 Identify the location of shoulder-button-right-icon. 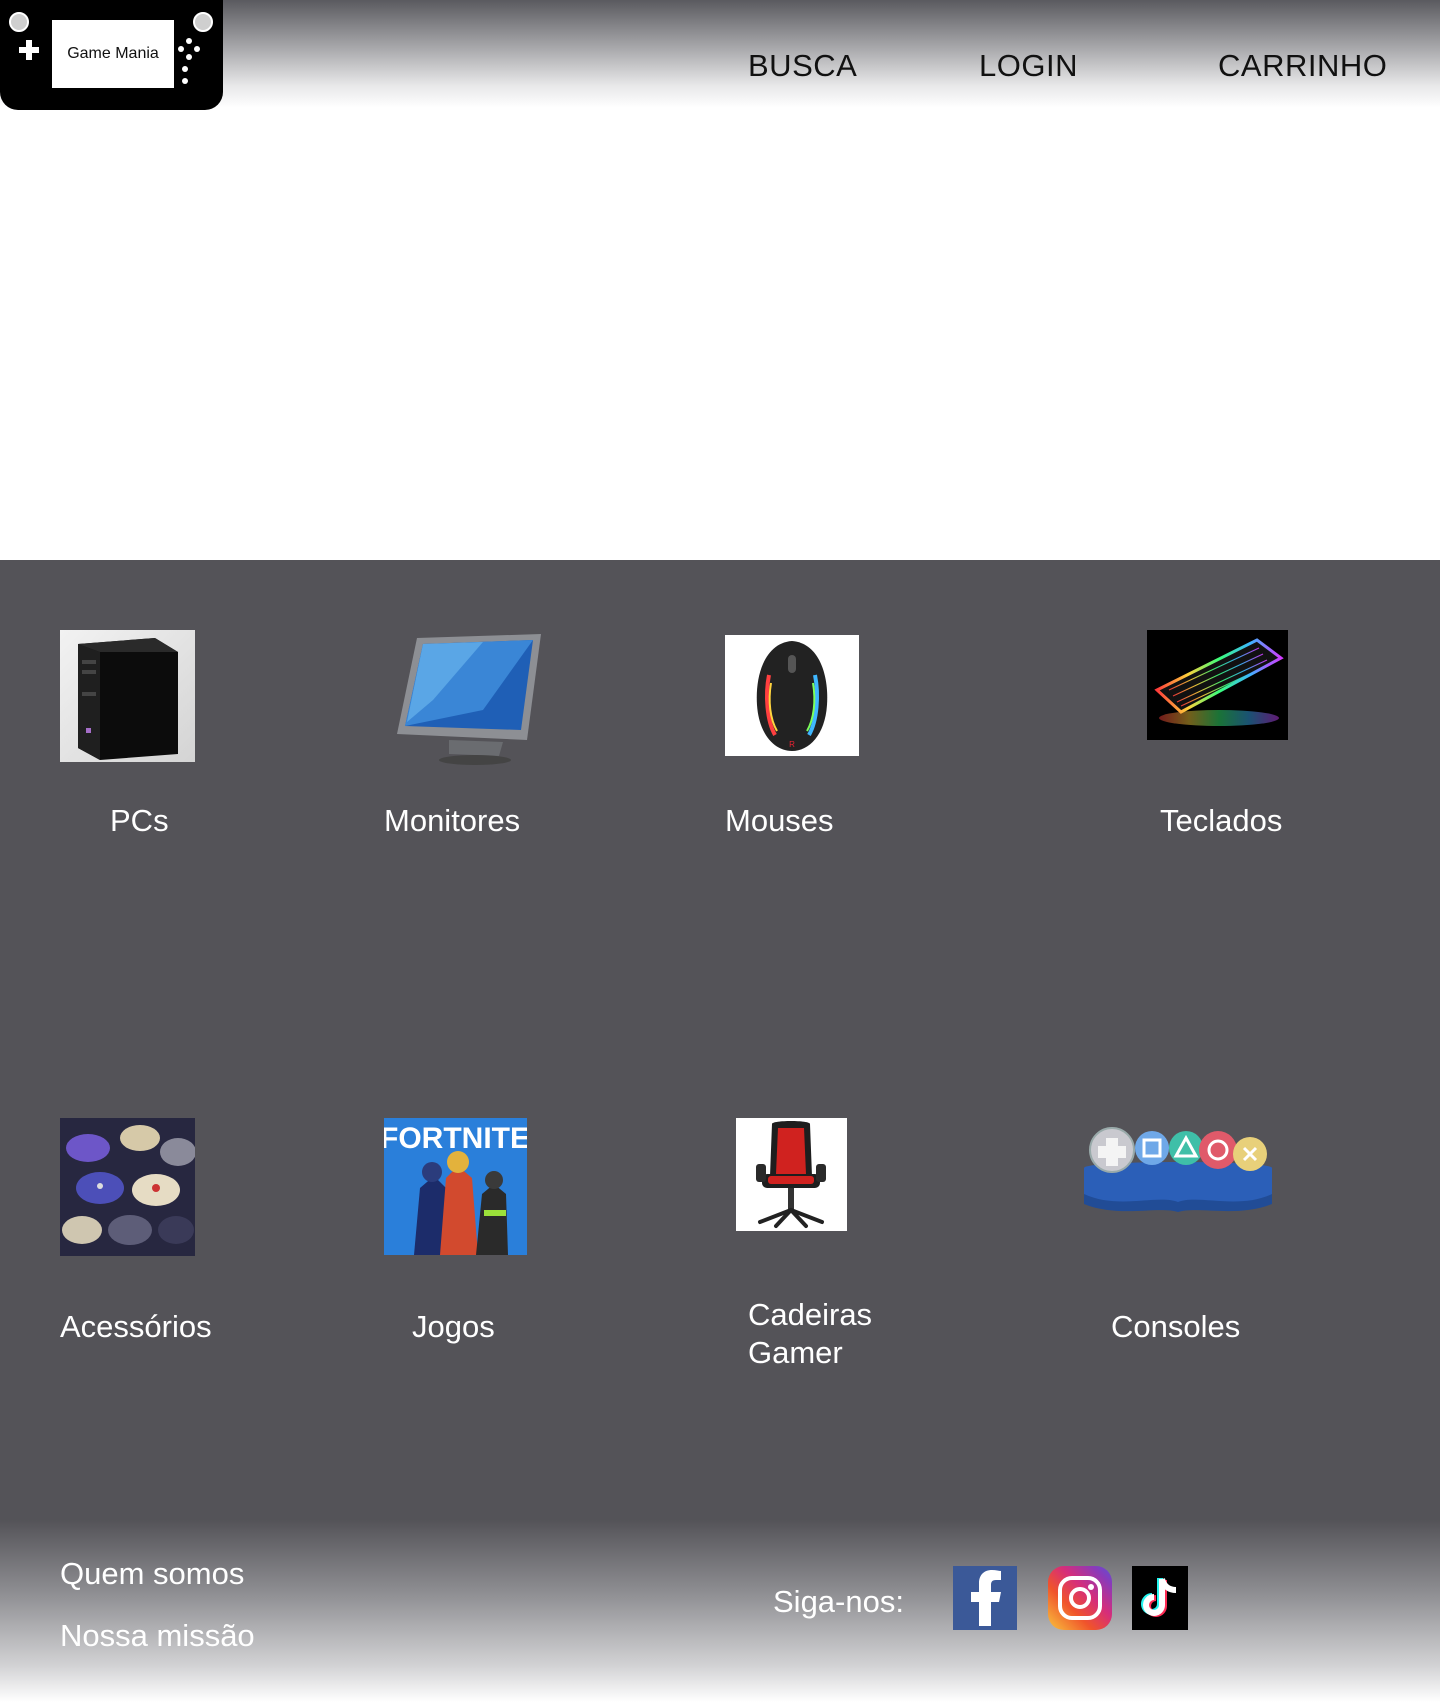
(203, 22).